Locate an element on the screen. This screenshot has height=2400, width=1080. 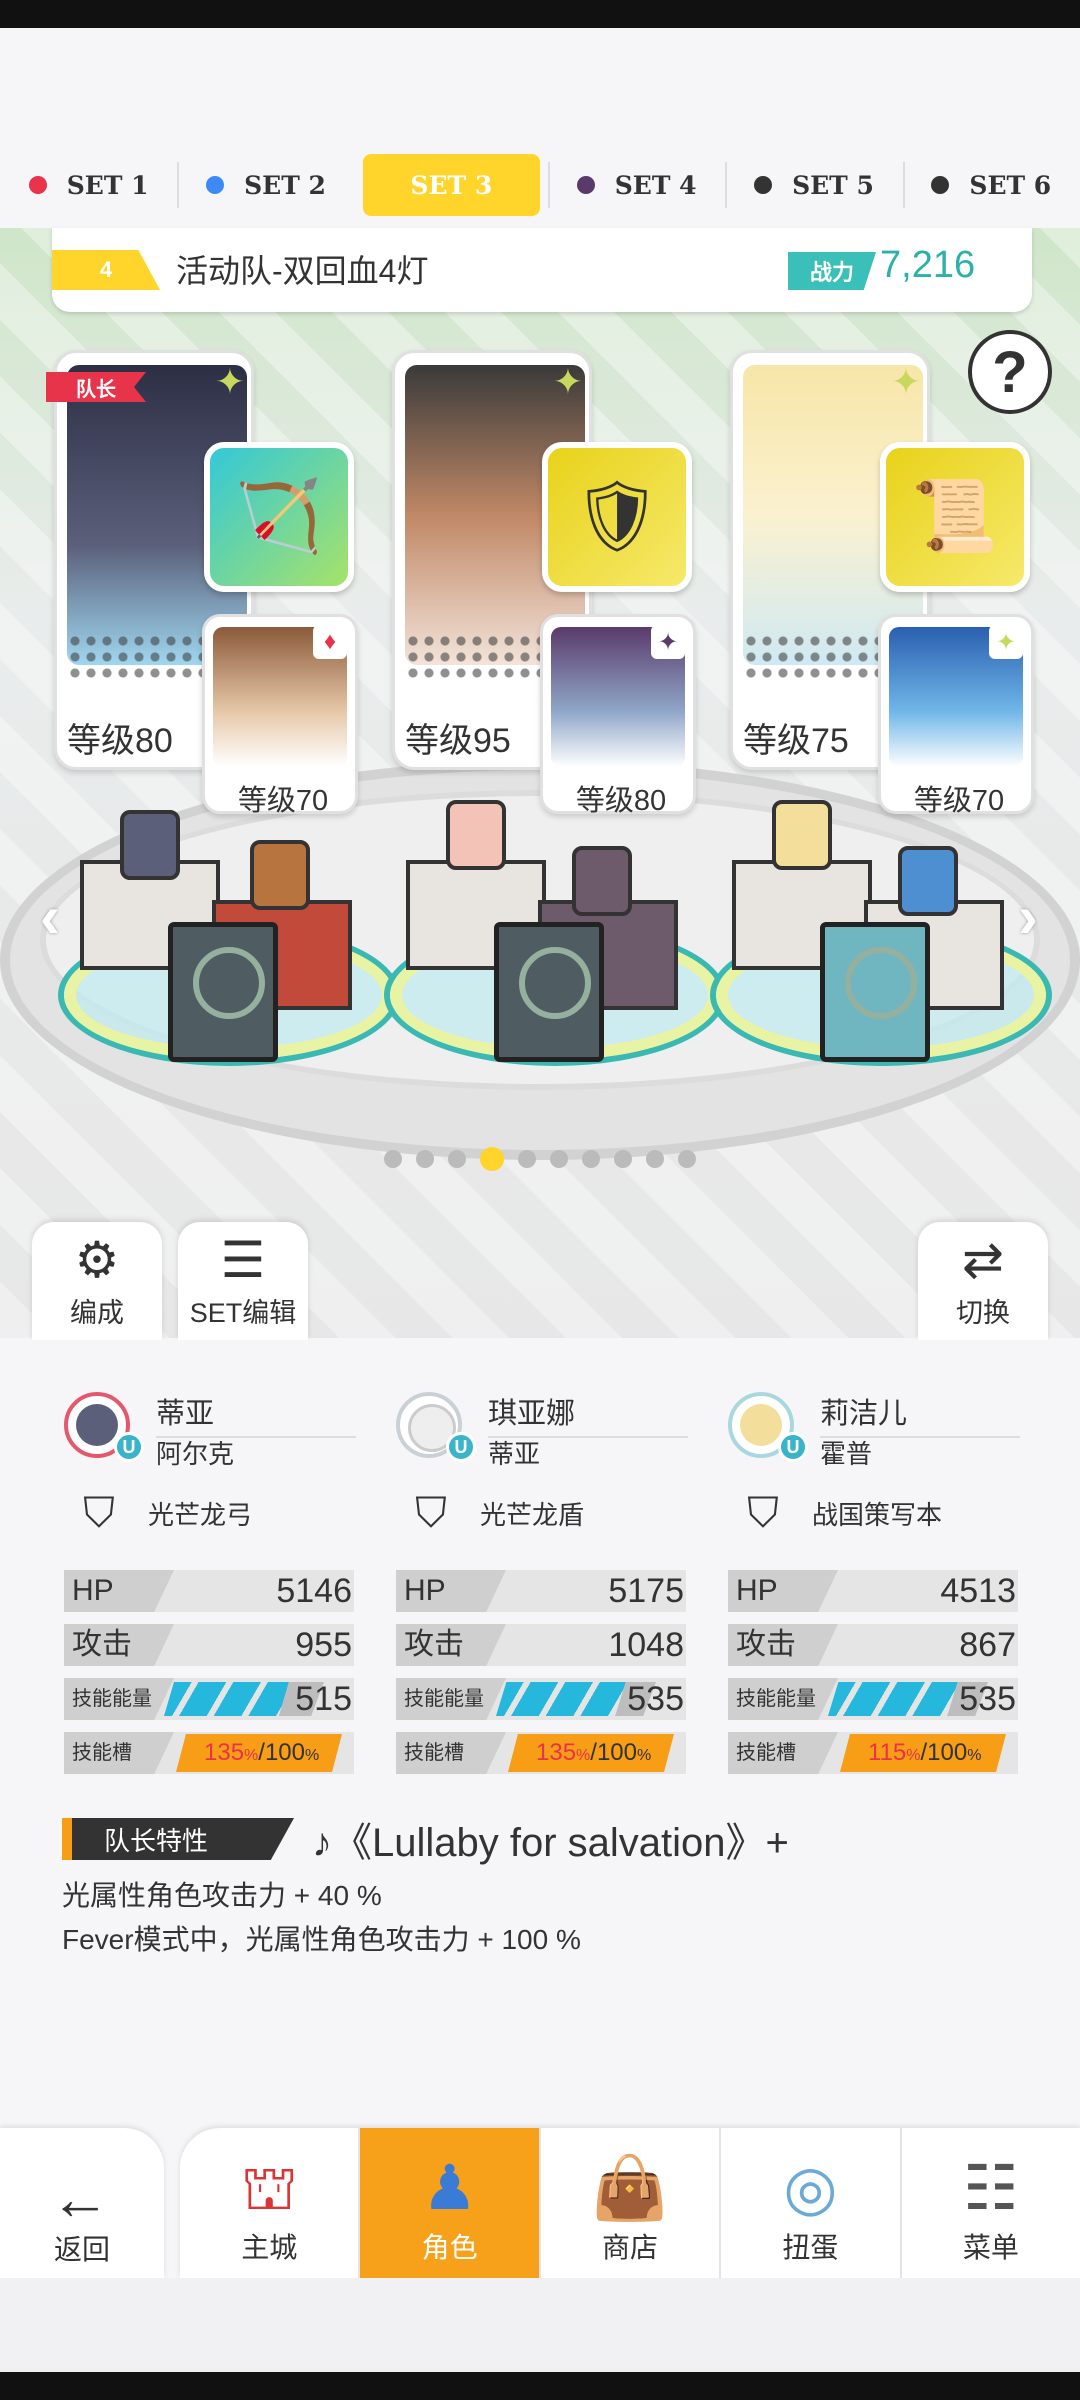
back-arrow-icon: ← is located at coordinates (80, 2198).